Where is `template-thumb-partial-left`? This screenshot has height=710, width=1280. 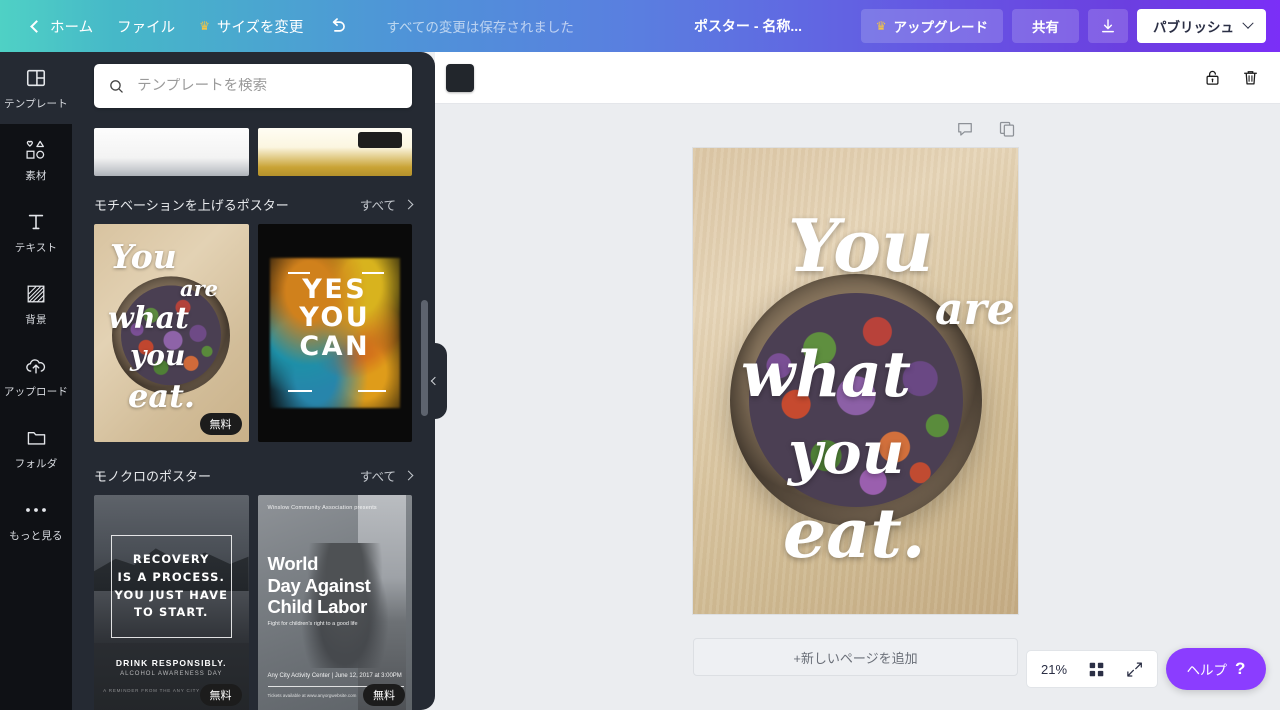
template-thumb-partial-left is located at coordinates (171, 152).